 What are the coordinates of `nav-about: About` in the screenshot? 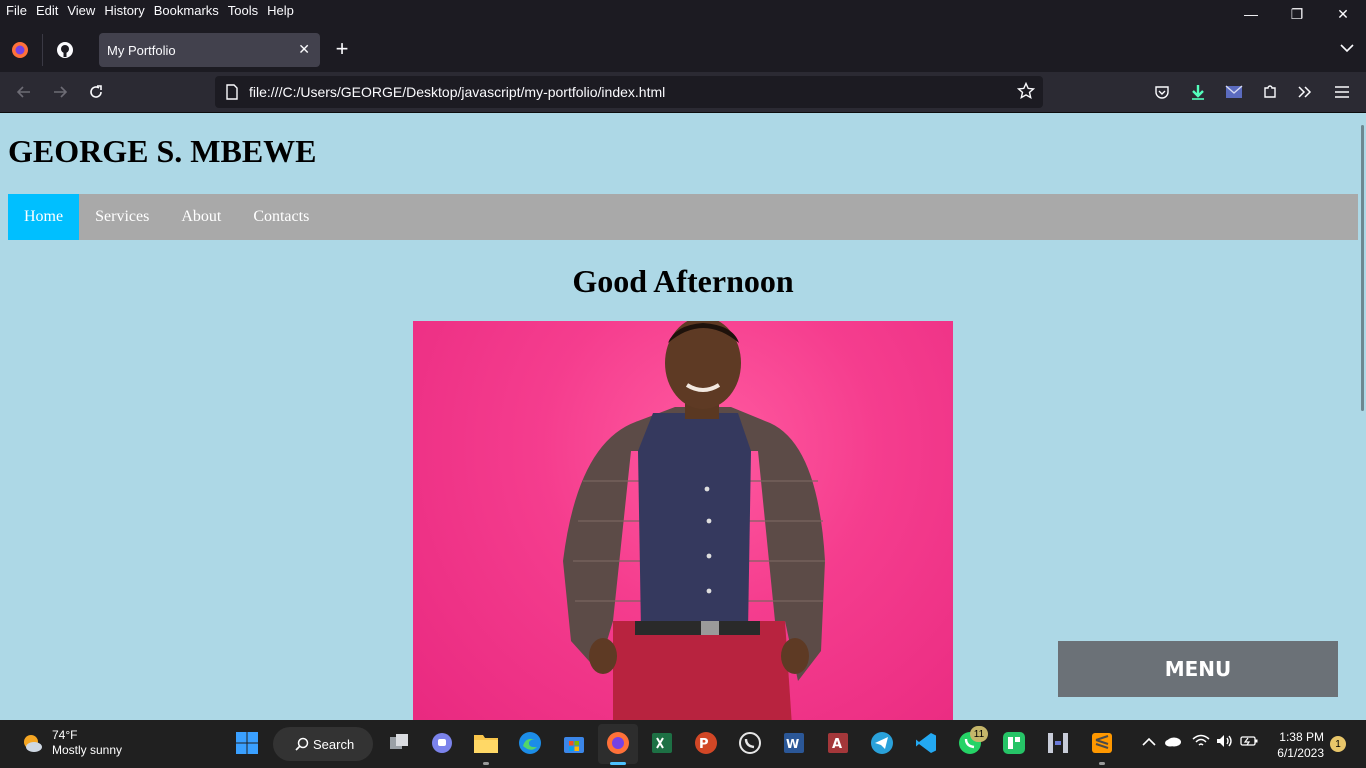 It's located at (201, 217).